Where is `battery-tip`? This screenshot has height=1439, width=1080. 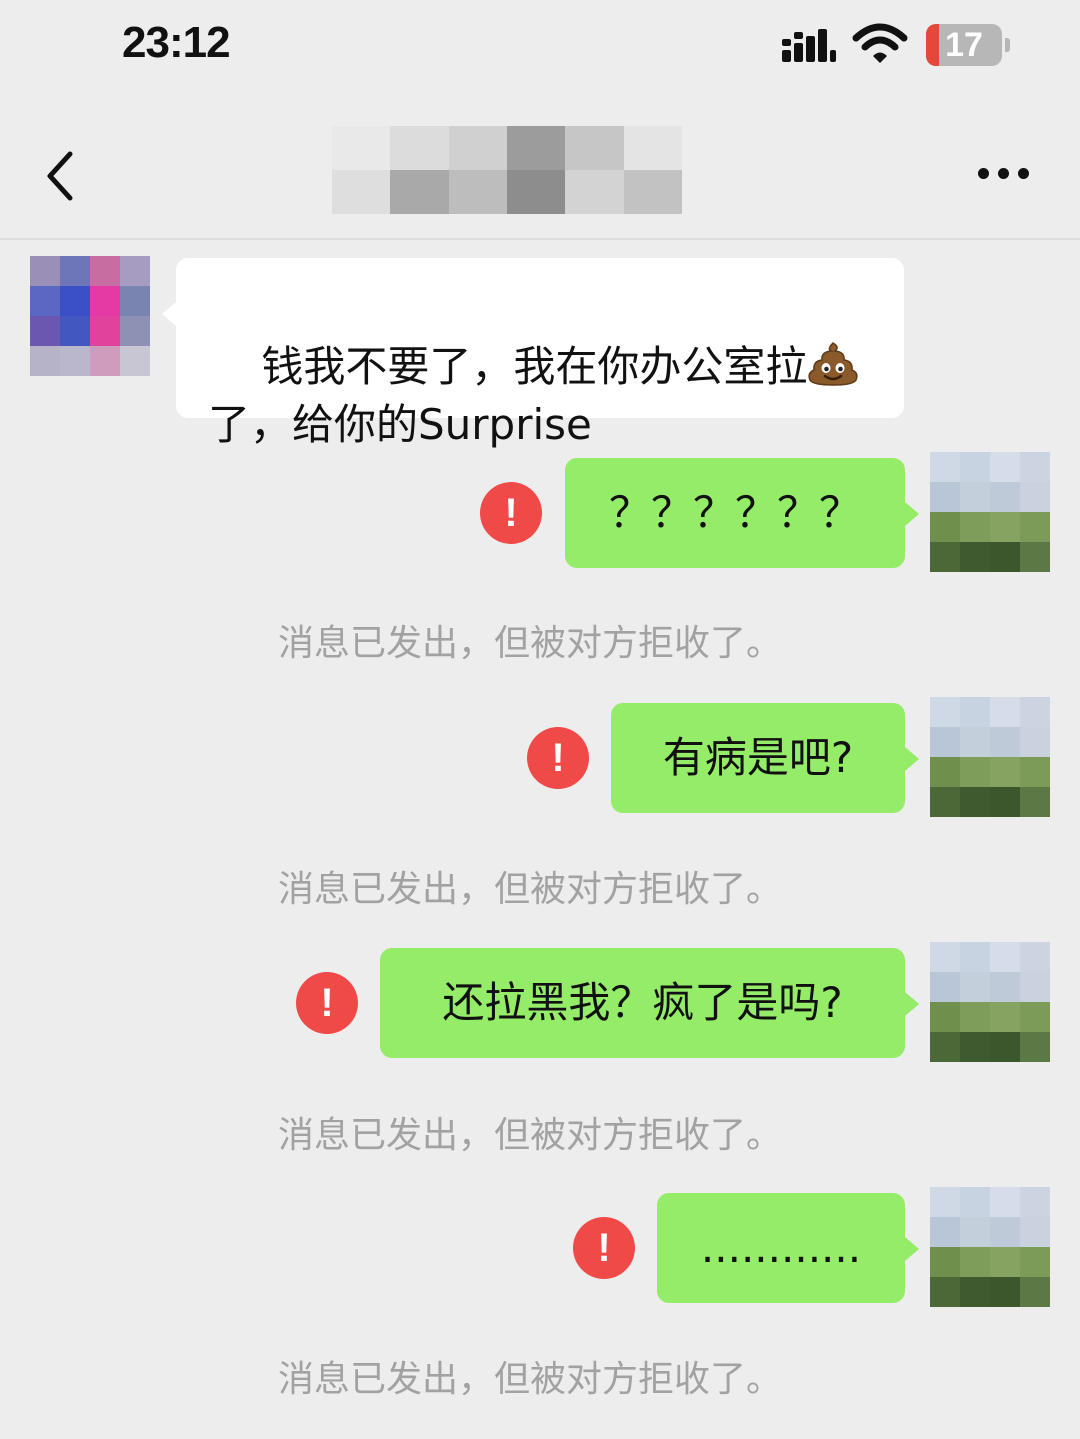
battery-tip is located at coordinates (1007, 45).